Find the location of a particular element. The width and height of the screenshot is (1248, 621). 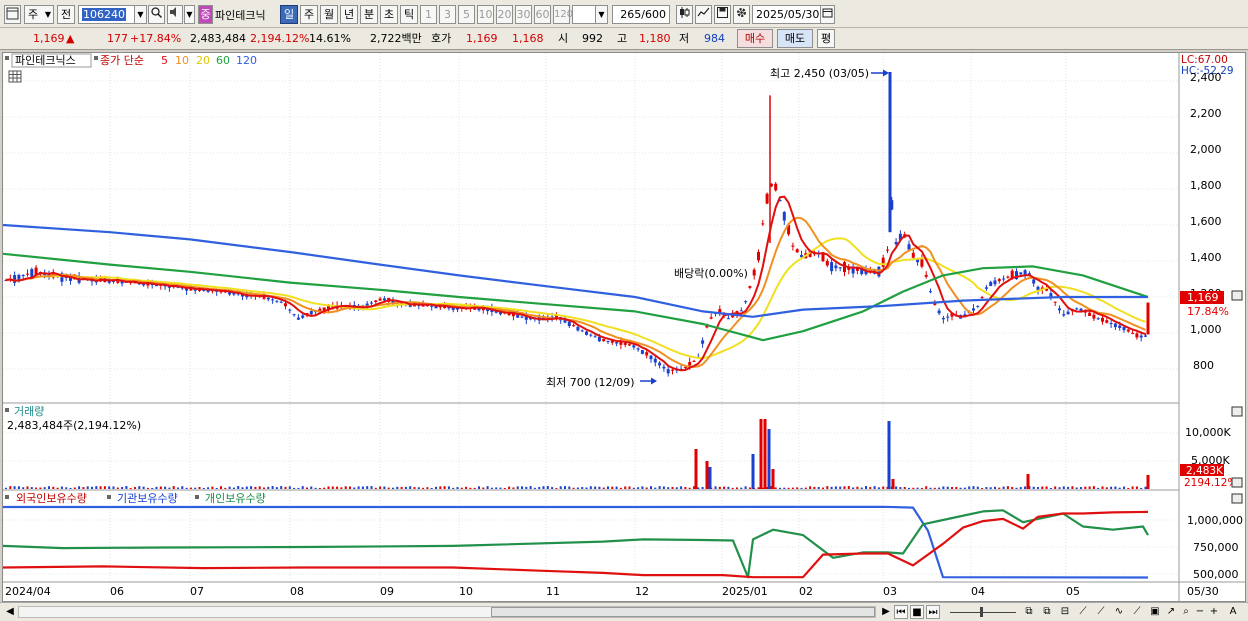

arrow-tool-icon: ↗ is located at coordinates (1171, 612).